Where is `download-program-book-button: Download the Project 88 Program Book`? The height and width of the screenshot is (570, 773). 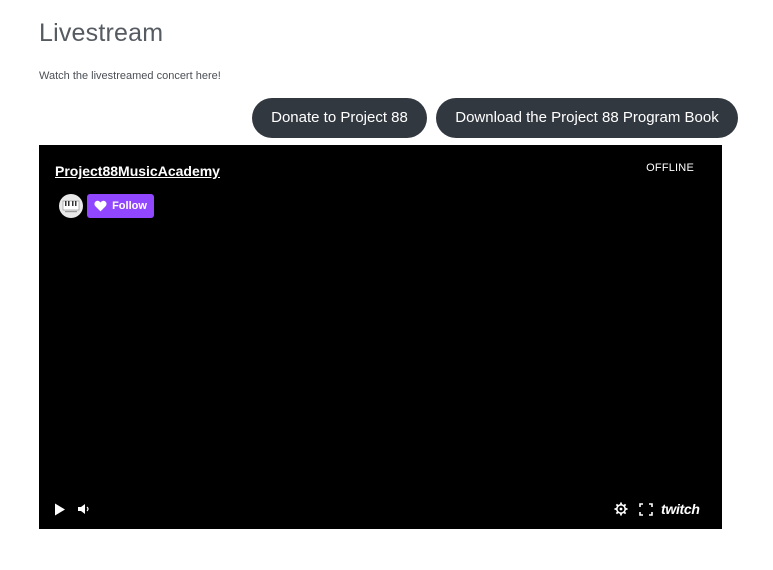 download-program-book-button: Download the Project 88 Program Book is located at coordinates (587, 118).